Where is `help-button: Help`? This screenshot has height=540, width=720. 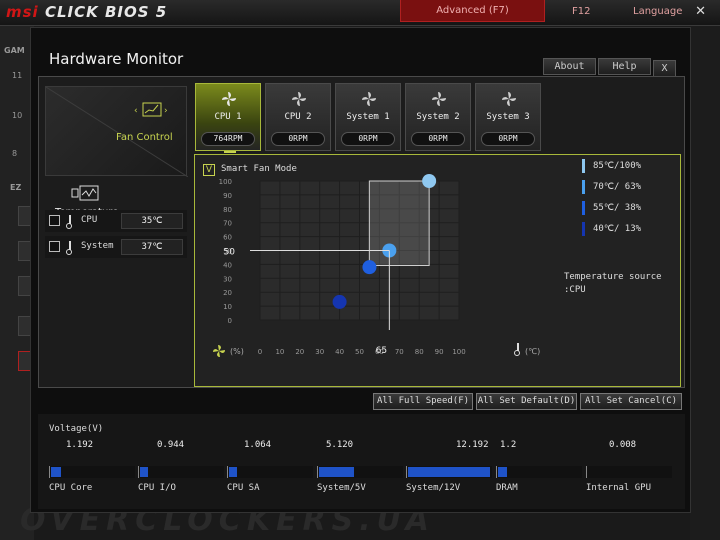
help-button: Help is located at coordinates (624, 66).